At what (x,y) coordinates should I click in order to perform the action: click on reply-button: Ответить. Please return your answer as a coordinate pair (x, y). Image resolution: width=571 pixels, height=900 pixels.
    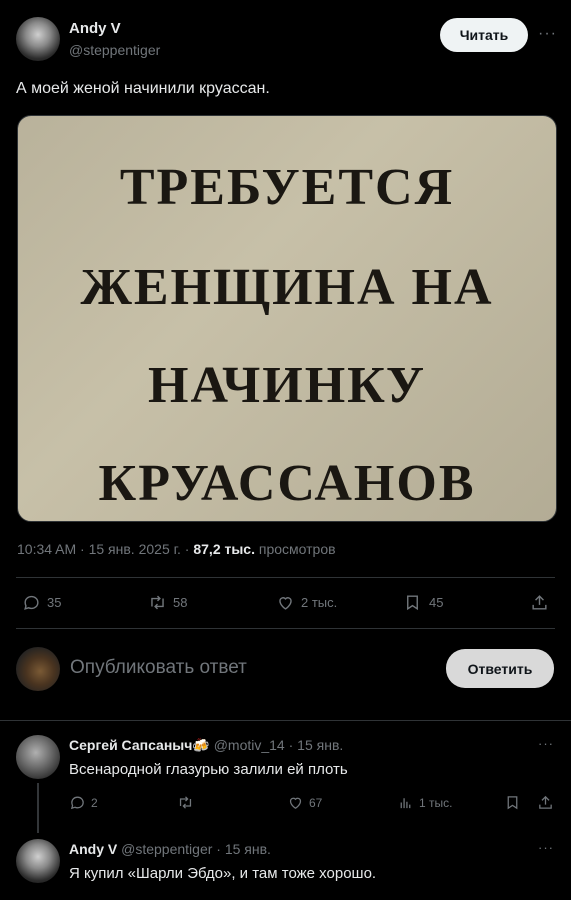
    Looking at the image, I should click on (500, 668).